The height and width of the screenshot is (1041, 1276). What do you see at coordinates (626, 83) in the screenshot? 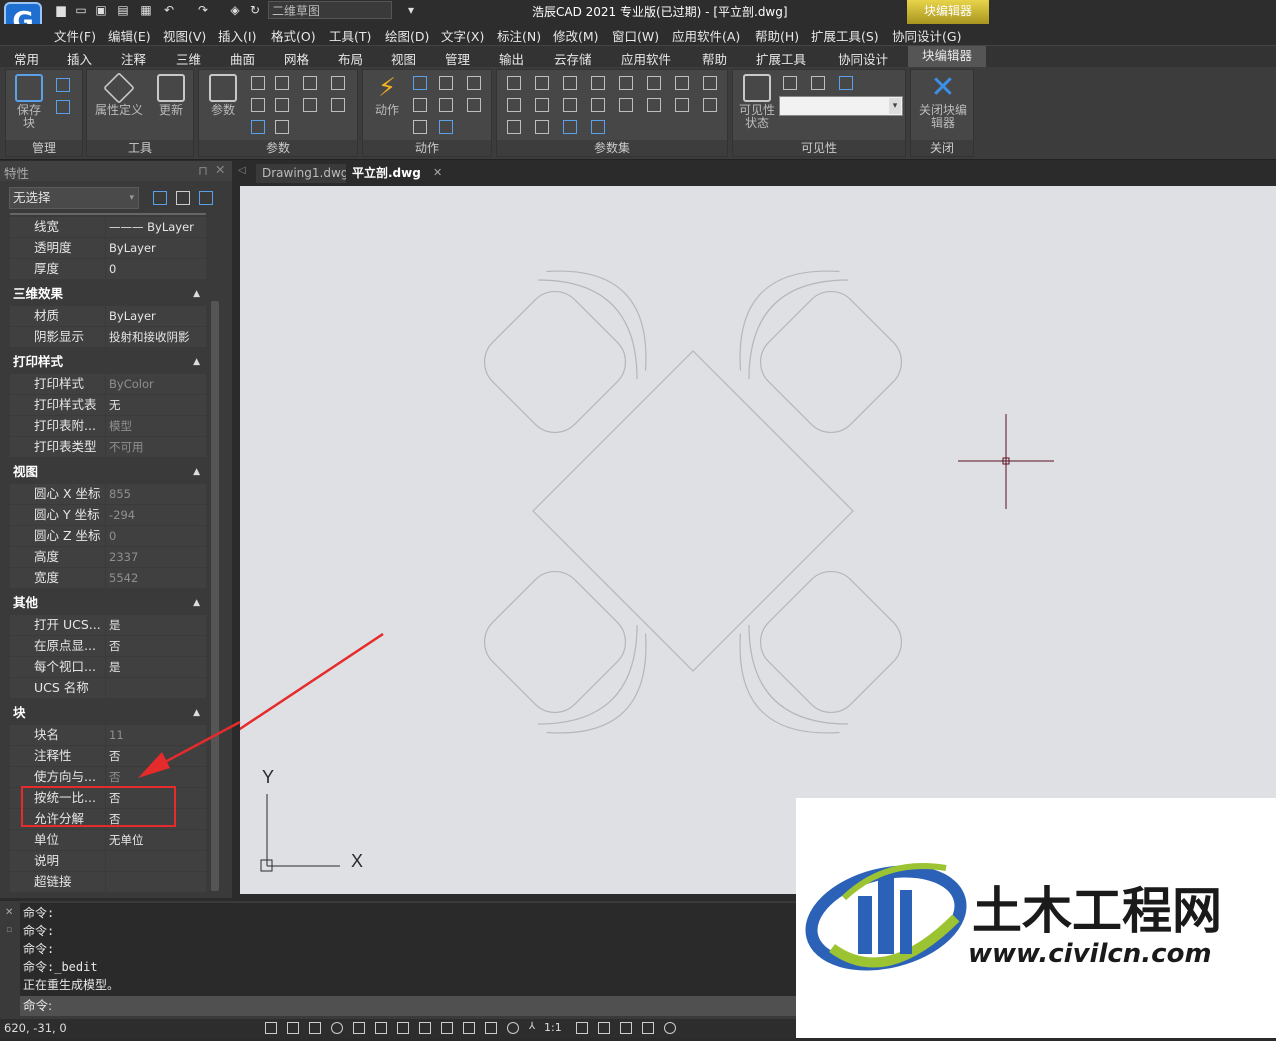
I see `paramset-linear-movepair-icon` at bounding box center [626, 83].